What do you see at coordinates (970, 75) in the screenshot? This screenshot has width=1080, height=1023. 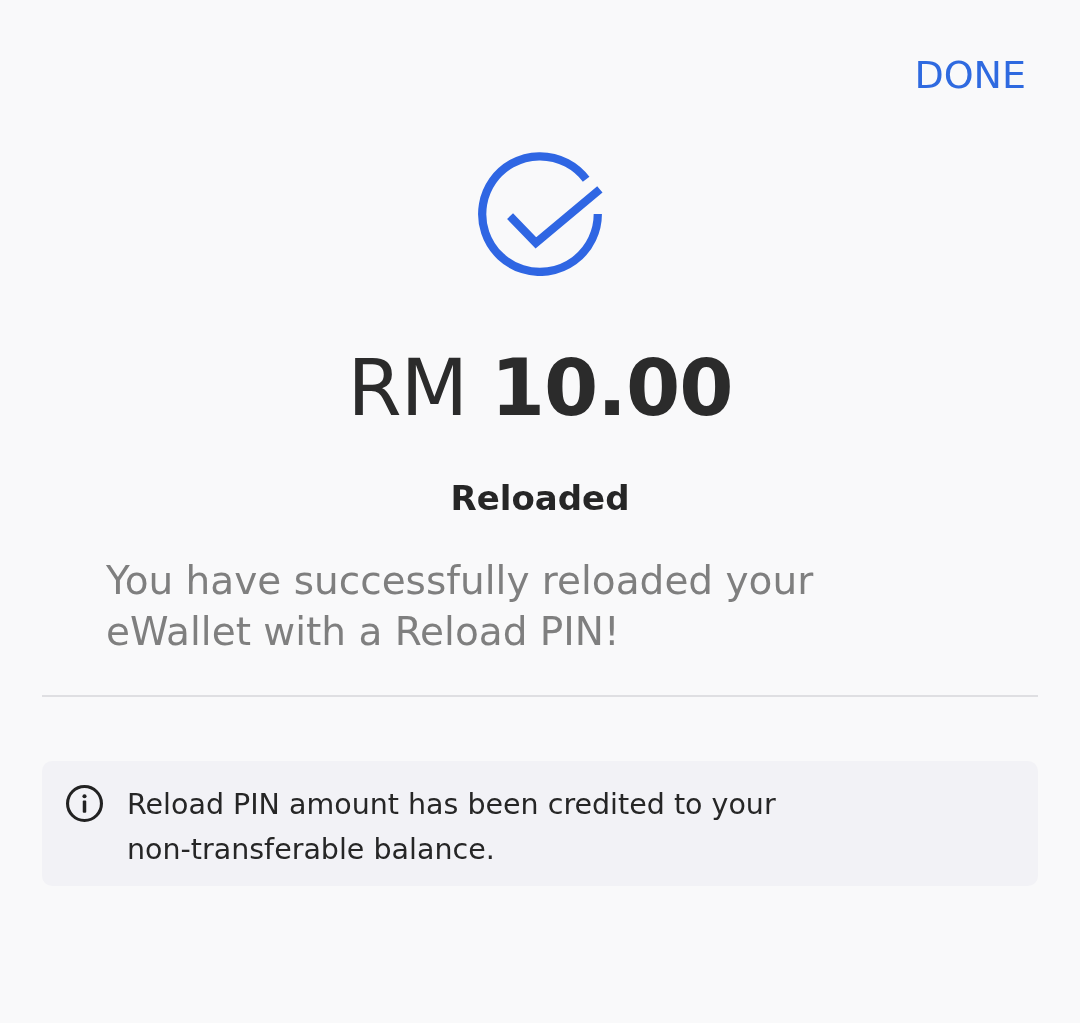 I see `done-button: DONE` at bounding box center [970, 75].